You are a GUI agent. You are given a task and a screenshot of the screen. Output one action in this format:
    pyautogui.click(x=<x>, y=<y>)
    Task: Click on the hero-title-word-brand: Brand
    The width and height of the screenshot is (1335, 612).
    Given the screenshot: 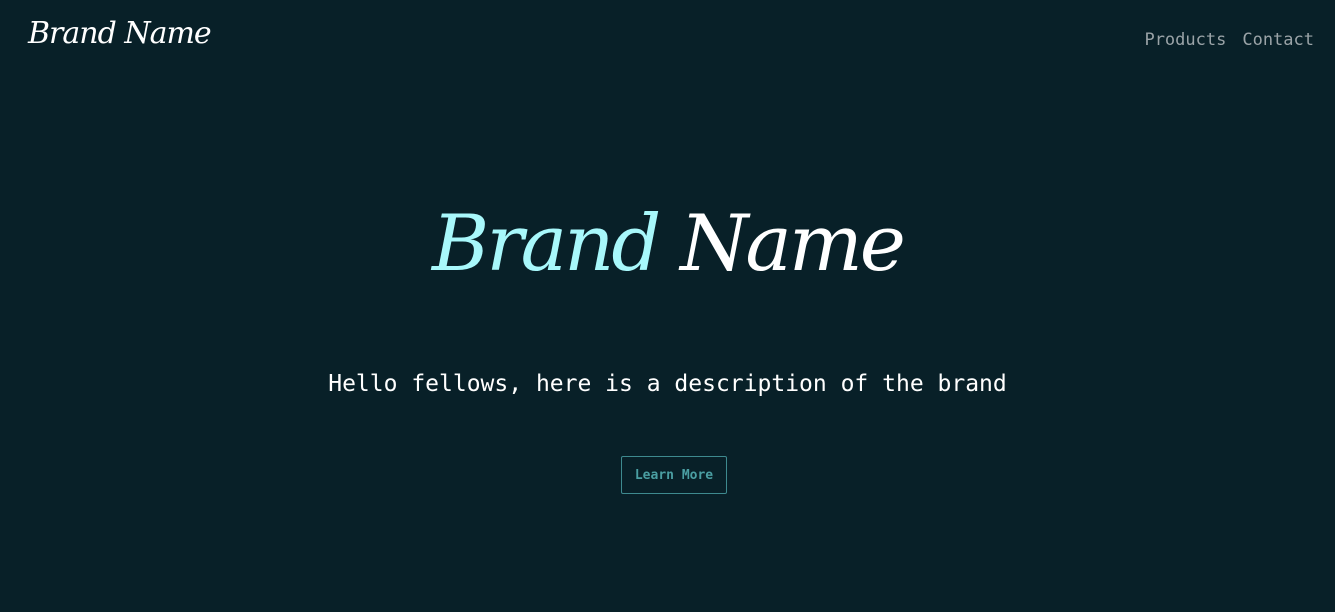 What is the action you would take?
    pyautogui.click(x=546, y=244)
    